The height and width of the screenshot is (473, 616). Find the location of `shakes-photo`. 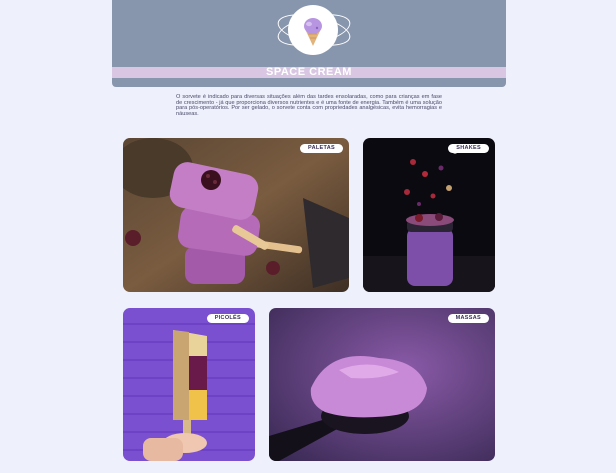

shakes-photo is located at coordinates (429, 215).